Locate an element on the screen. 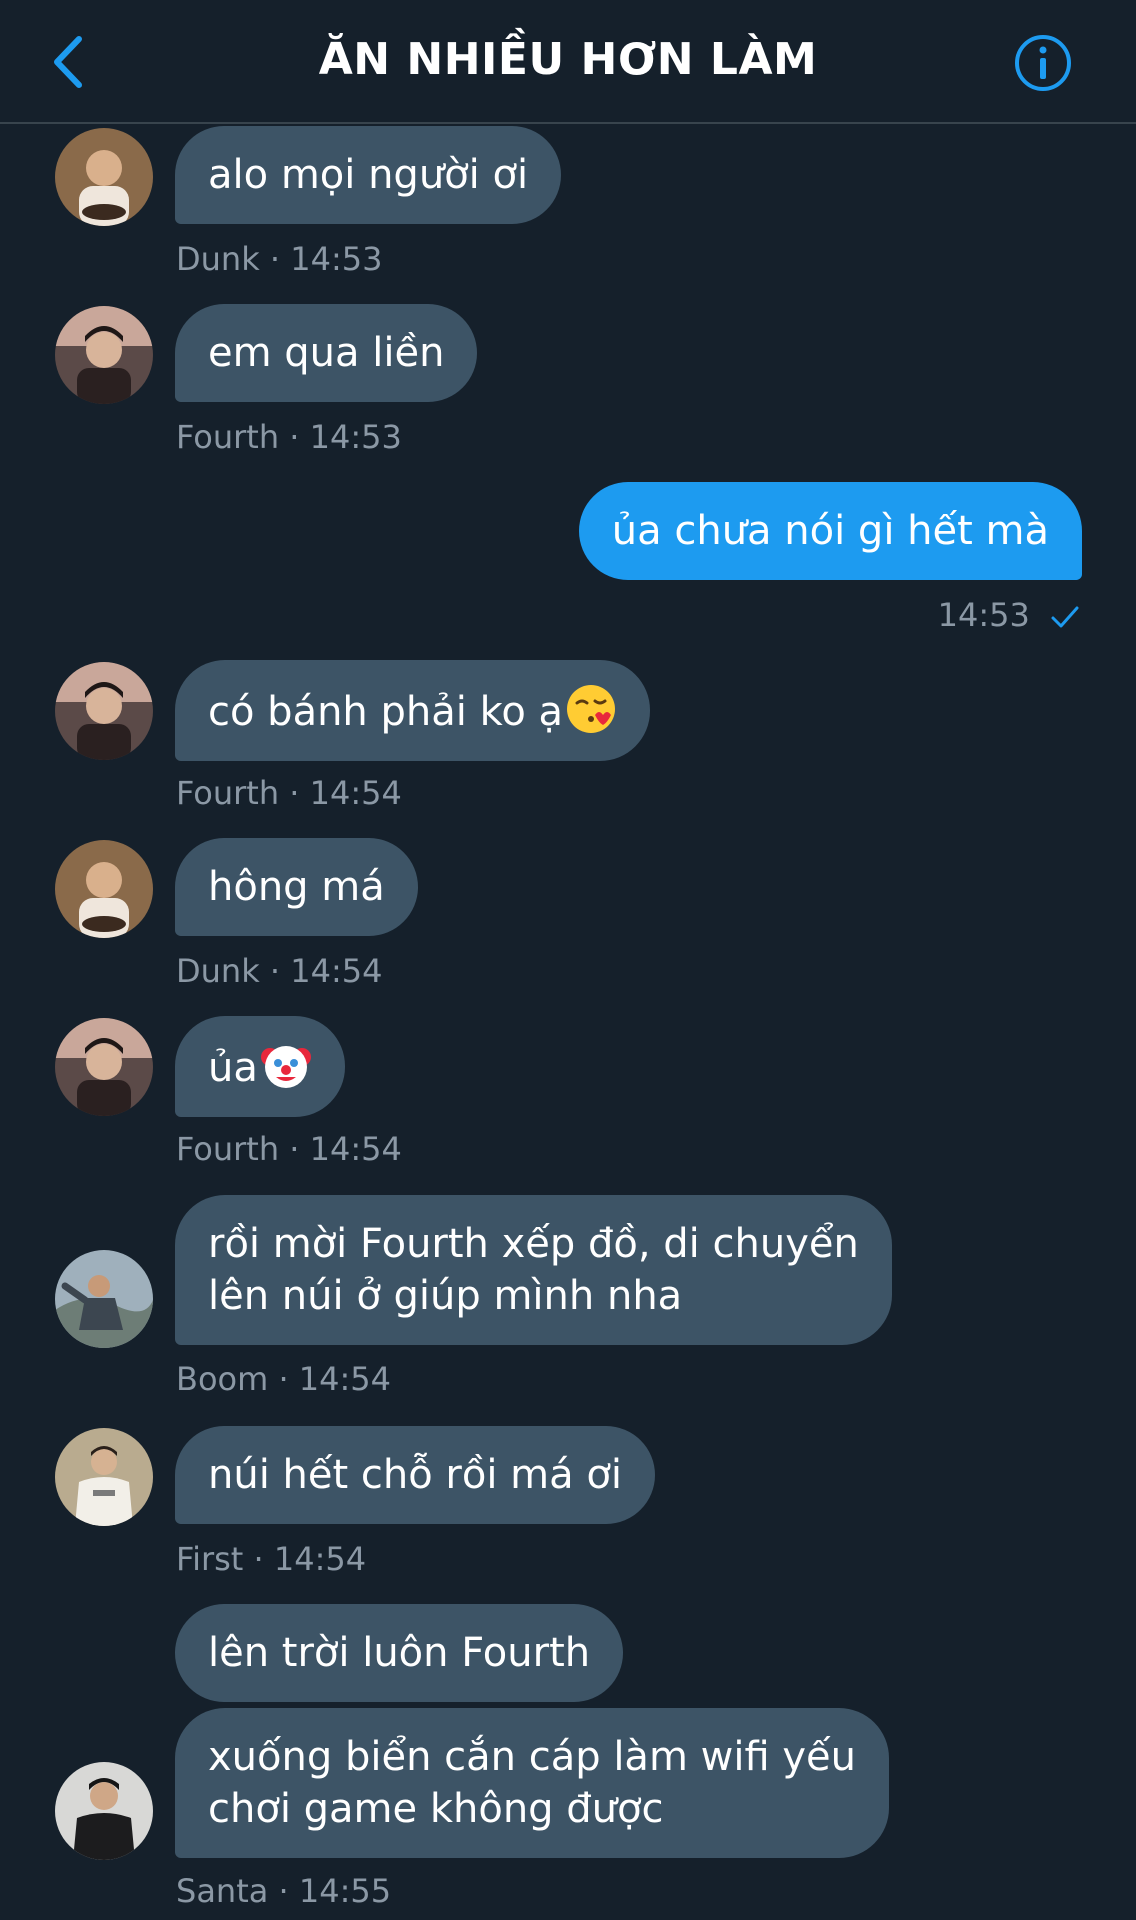  message-meta: Santa · 14:55 is located at coordinates (284, 1891).